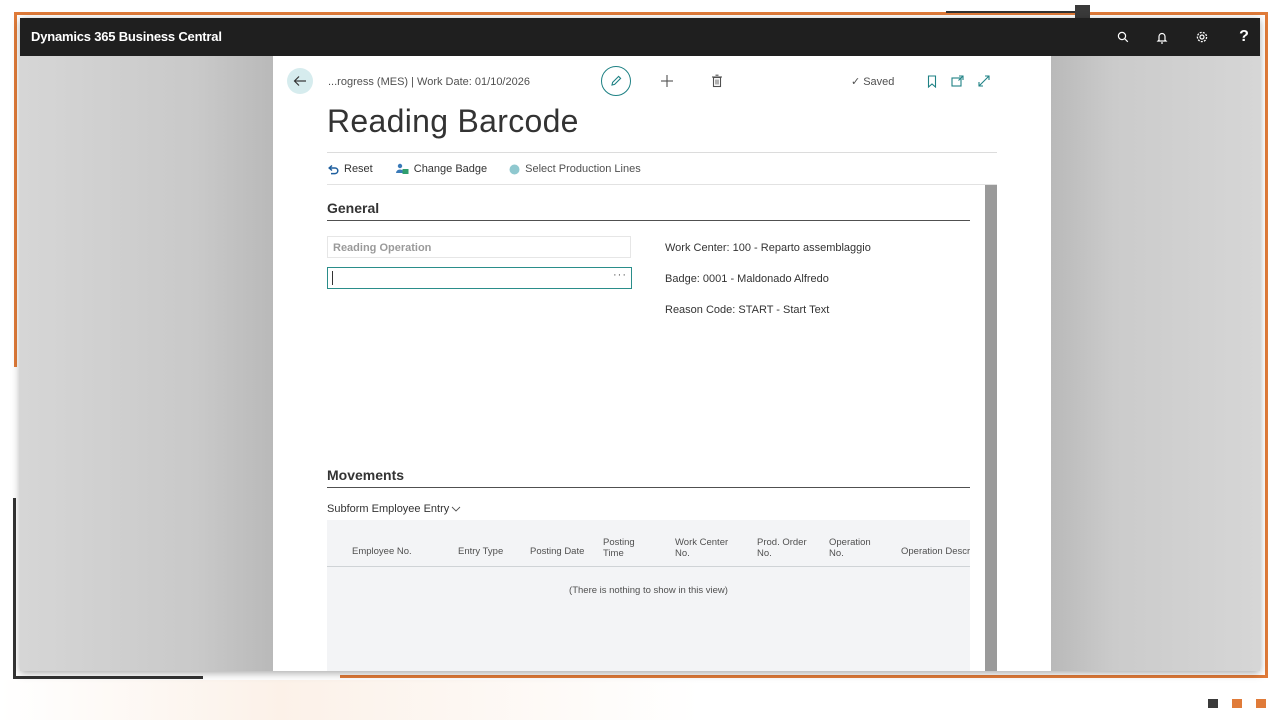 The image size is (1280, 720). What do you see at coordinates (514, 169) in the screenshot?
I see `circle-icon` at bounding box center [514, 169].